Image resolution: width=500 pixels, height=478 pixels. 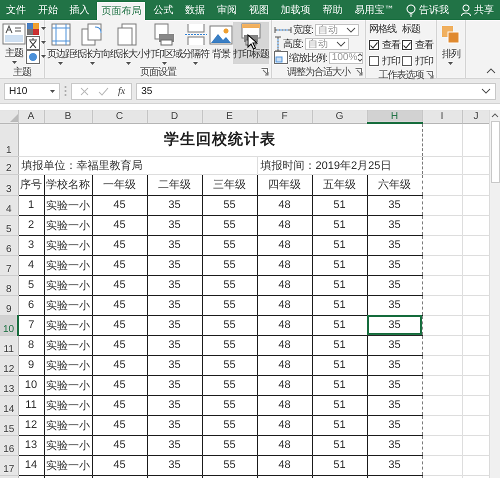 What do you see at coordinates (9, 245) in the screenshot?
I see `row-header: 6` at bounding box center [9, 245].